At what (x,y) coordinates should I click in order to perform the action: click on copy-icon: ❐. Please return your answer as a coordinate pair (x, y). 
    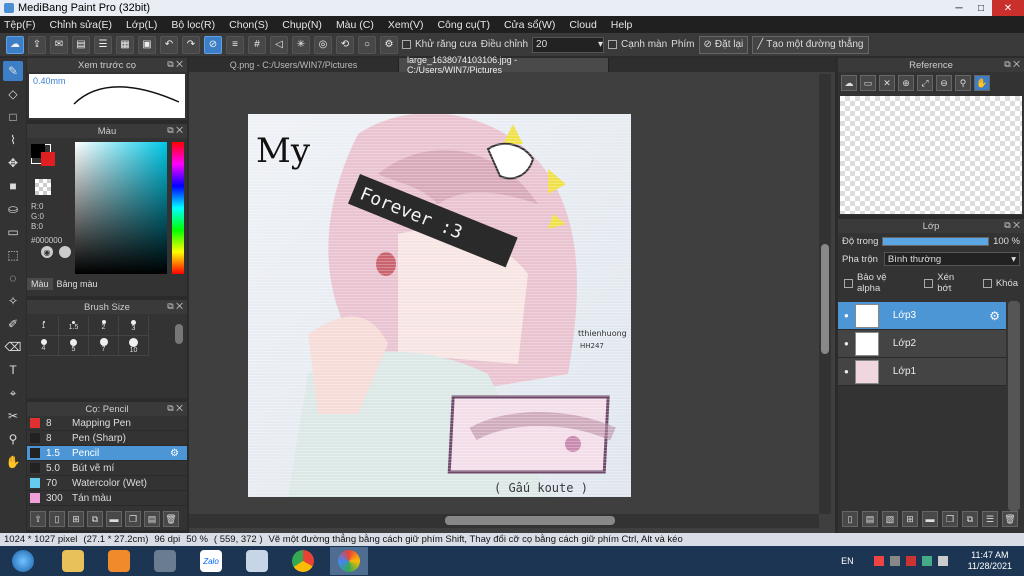
    Looking at the image, I should click on (133, 519).